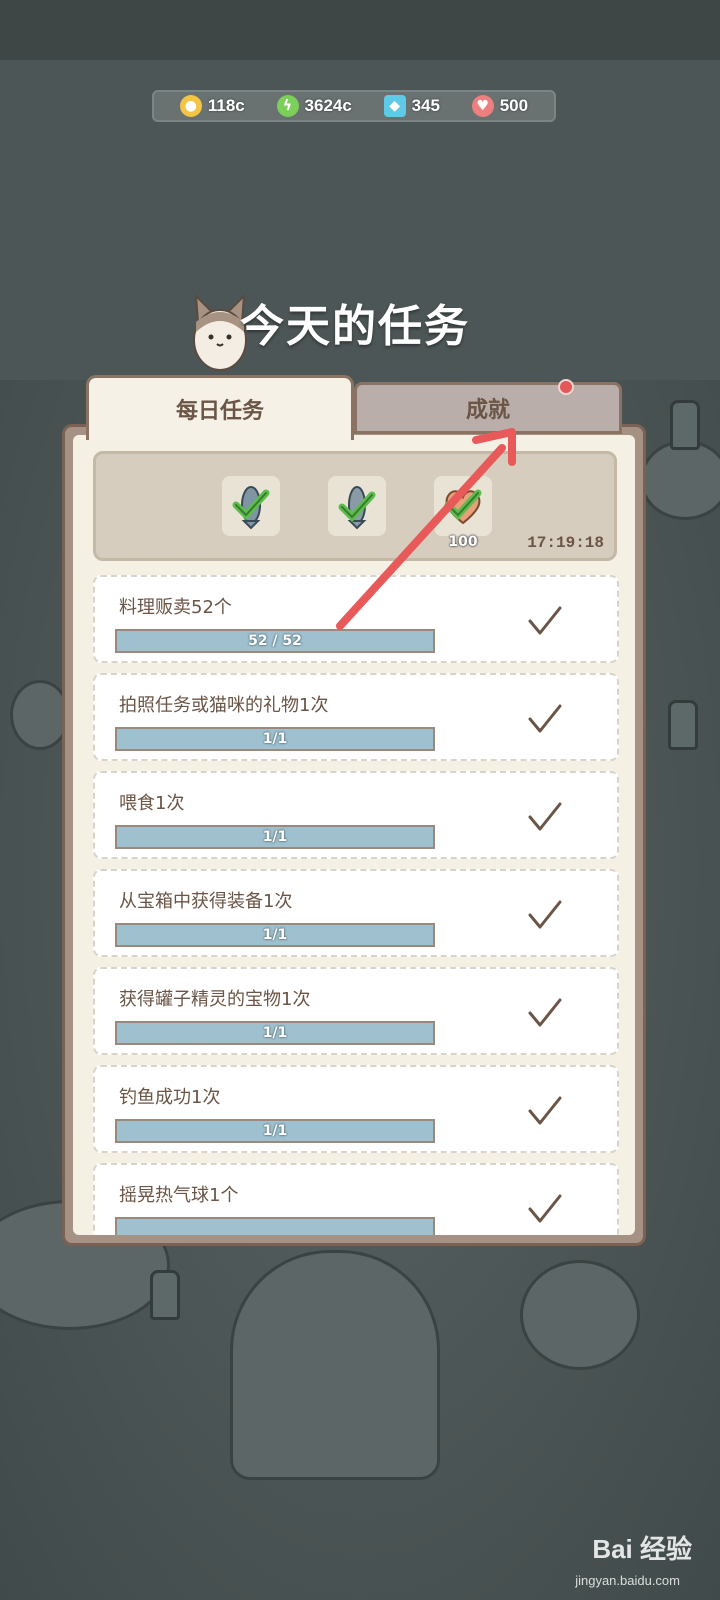 This screenshot has height=1600, width=720. I want to click on task-label: 拍照任务或猫咪的礼物1次, so click(224, 705).